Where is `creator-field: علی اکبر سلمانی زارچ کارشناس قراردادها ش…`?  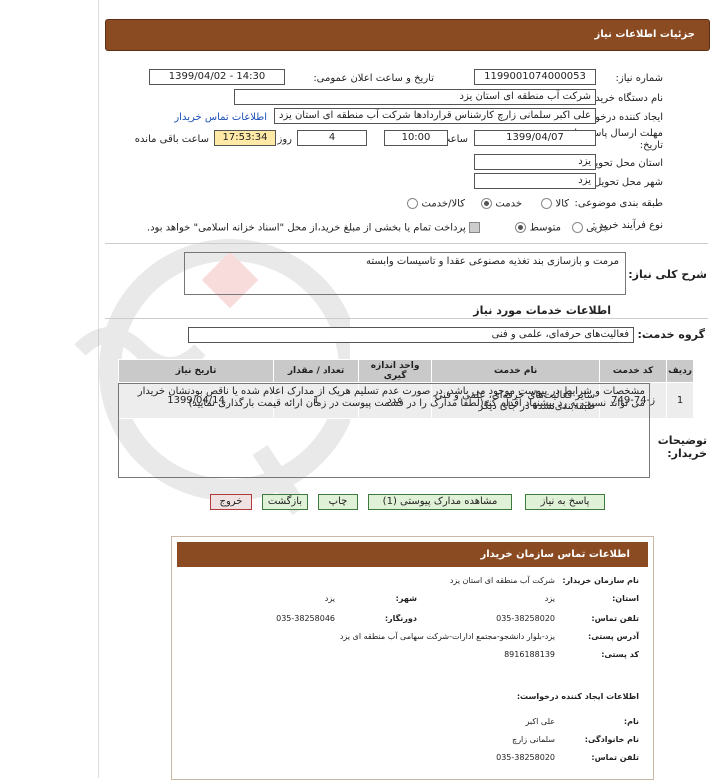 creator-field: علی اکبر سلمانی زارچ کارشناس قراردادها ش… is located at coordinates (435, 116).